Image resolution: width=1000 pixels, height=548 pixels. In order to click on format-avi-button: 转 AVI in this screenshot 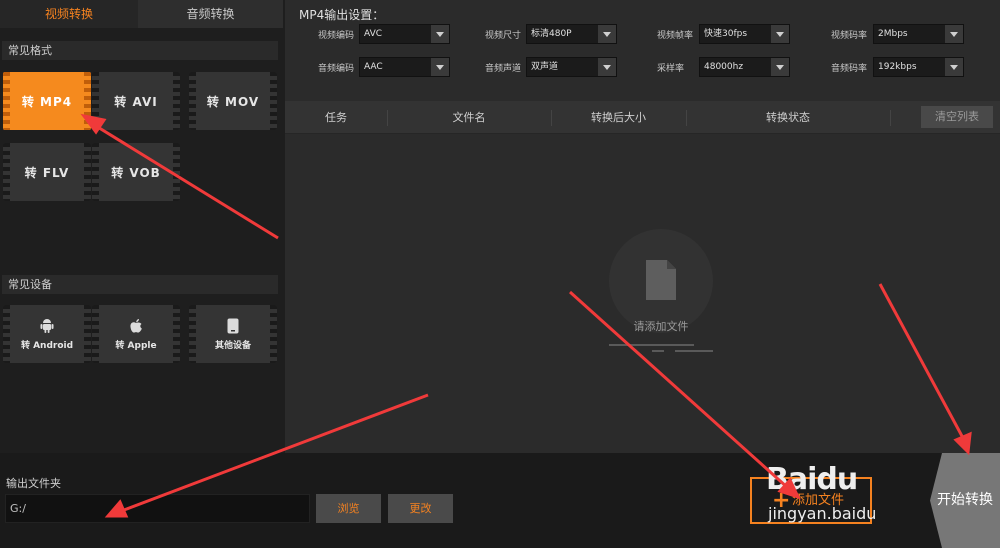, I will do `click(136, 101)`.